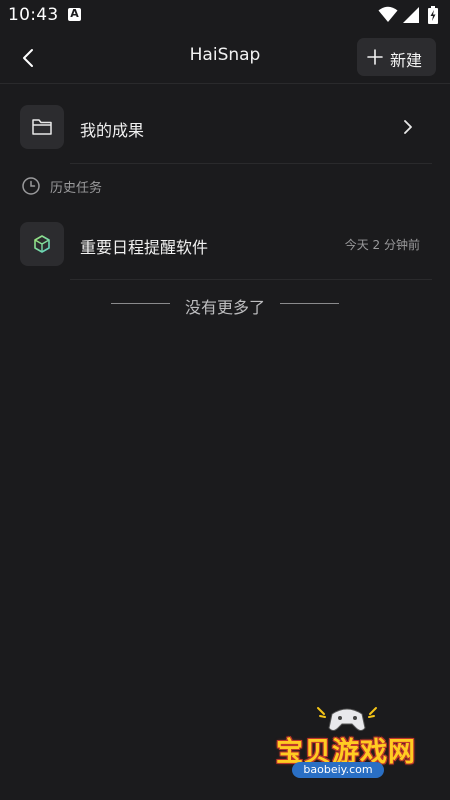  I want to click on history-item-title: 重要日程提醒软件, so click(144, 247).